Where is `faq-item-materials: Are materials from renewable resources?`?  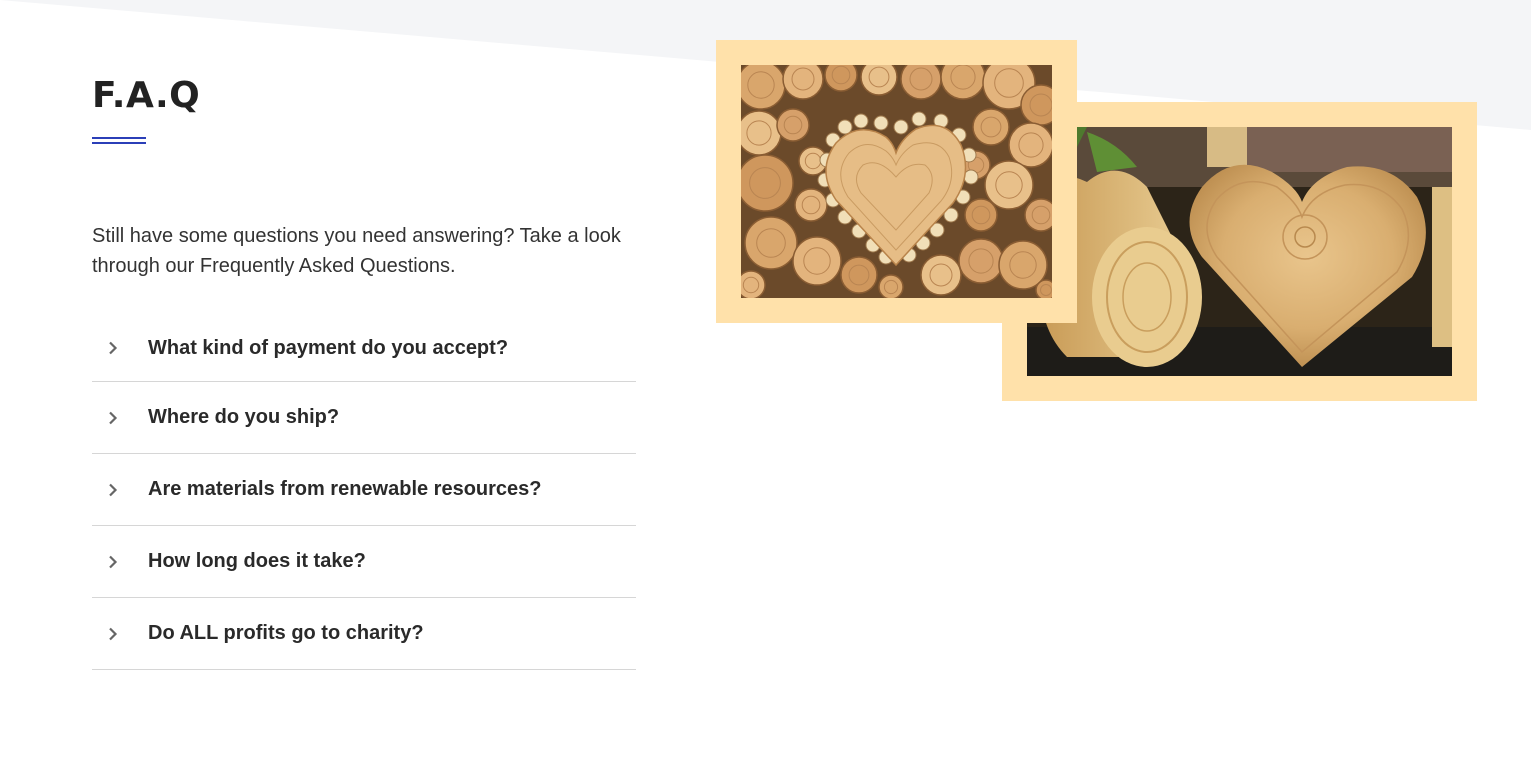
faq-item-materials: Are materials from renewable resources? is located at coordinates (364, 490).